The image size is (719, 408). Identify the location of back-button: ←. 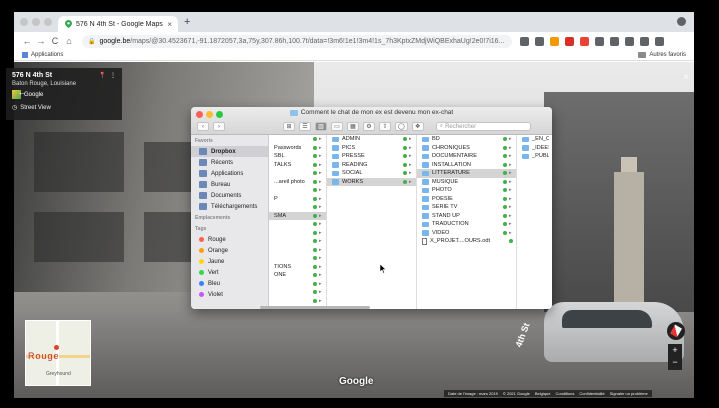
(27, 41).